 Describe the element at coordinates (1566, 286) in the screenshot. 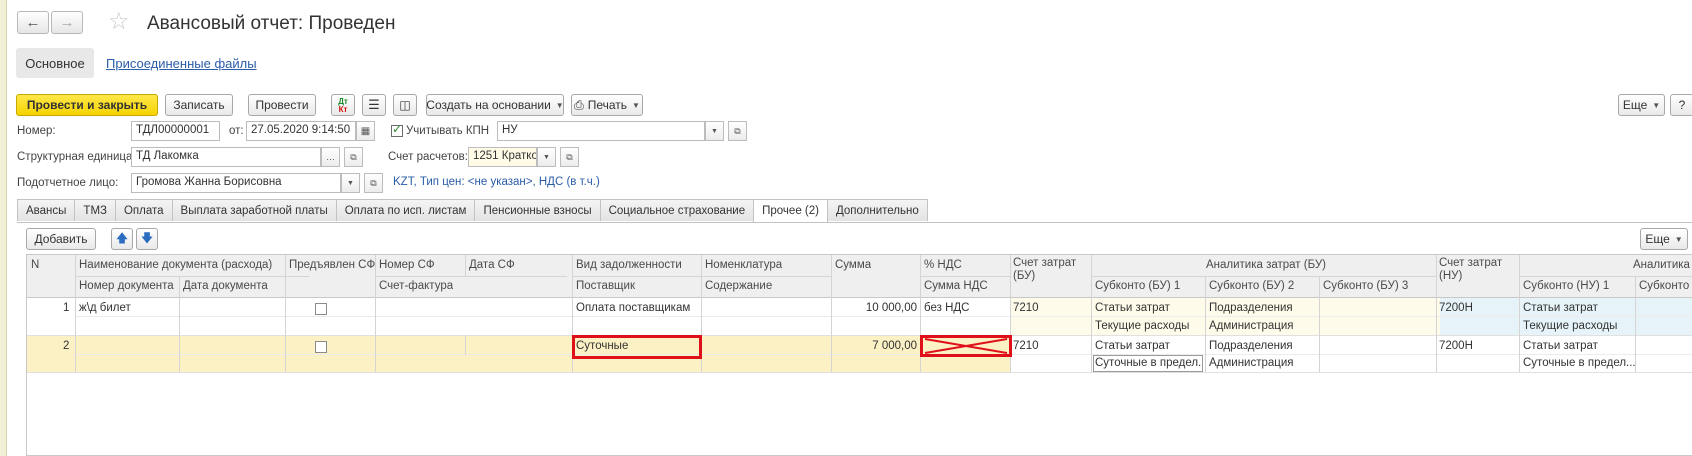

I see `col-subkonto-nu1: Субконто (НУ) 1` at that location.